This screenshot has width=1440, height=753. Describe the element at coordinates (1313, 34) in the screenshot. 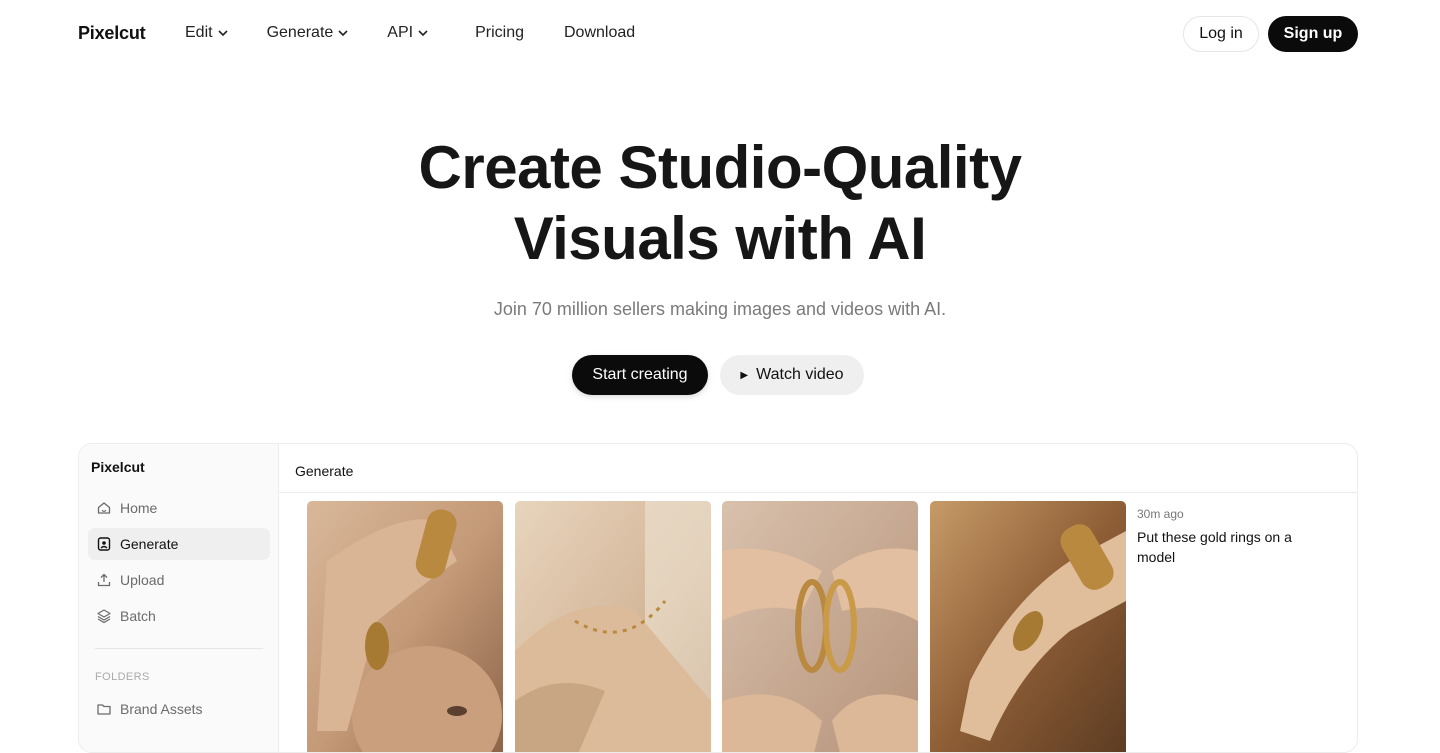

I see `signup-button: Sign up` at that location.